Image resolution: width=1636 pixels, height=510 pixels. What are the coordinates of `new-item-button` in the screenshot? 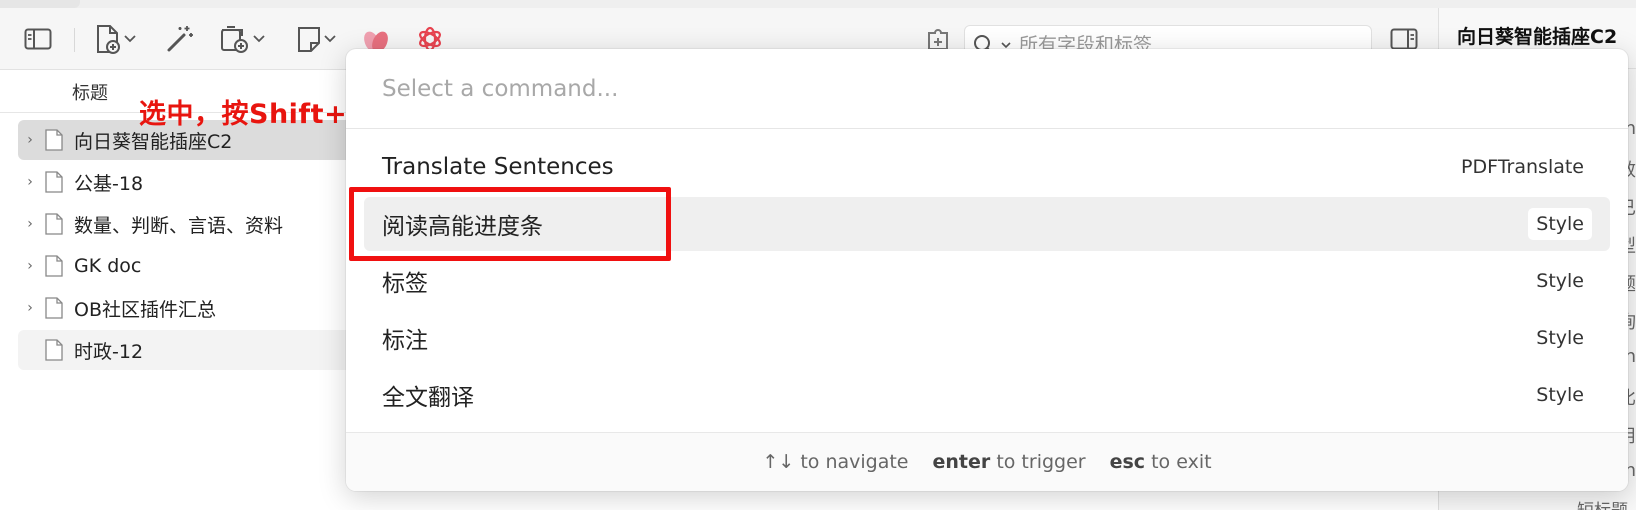 It's located at (115, 39).